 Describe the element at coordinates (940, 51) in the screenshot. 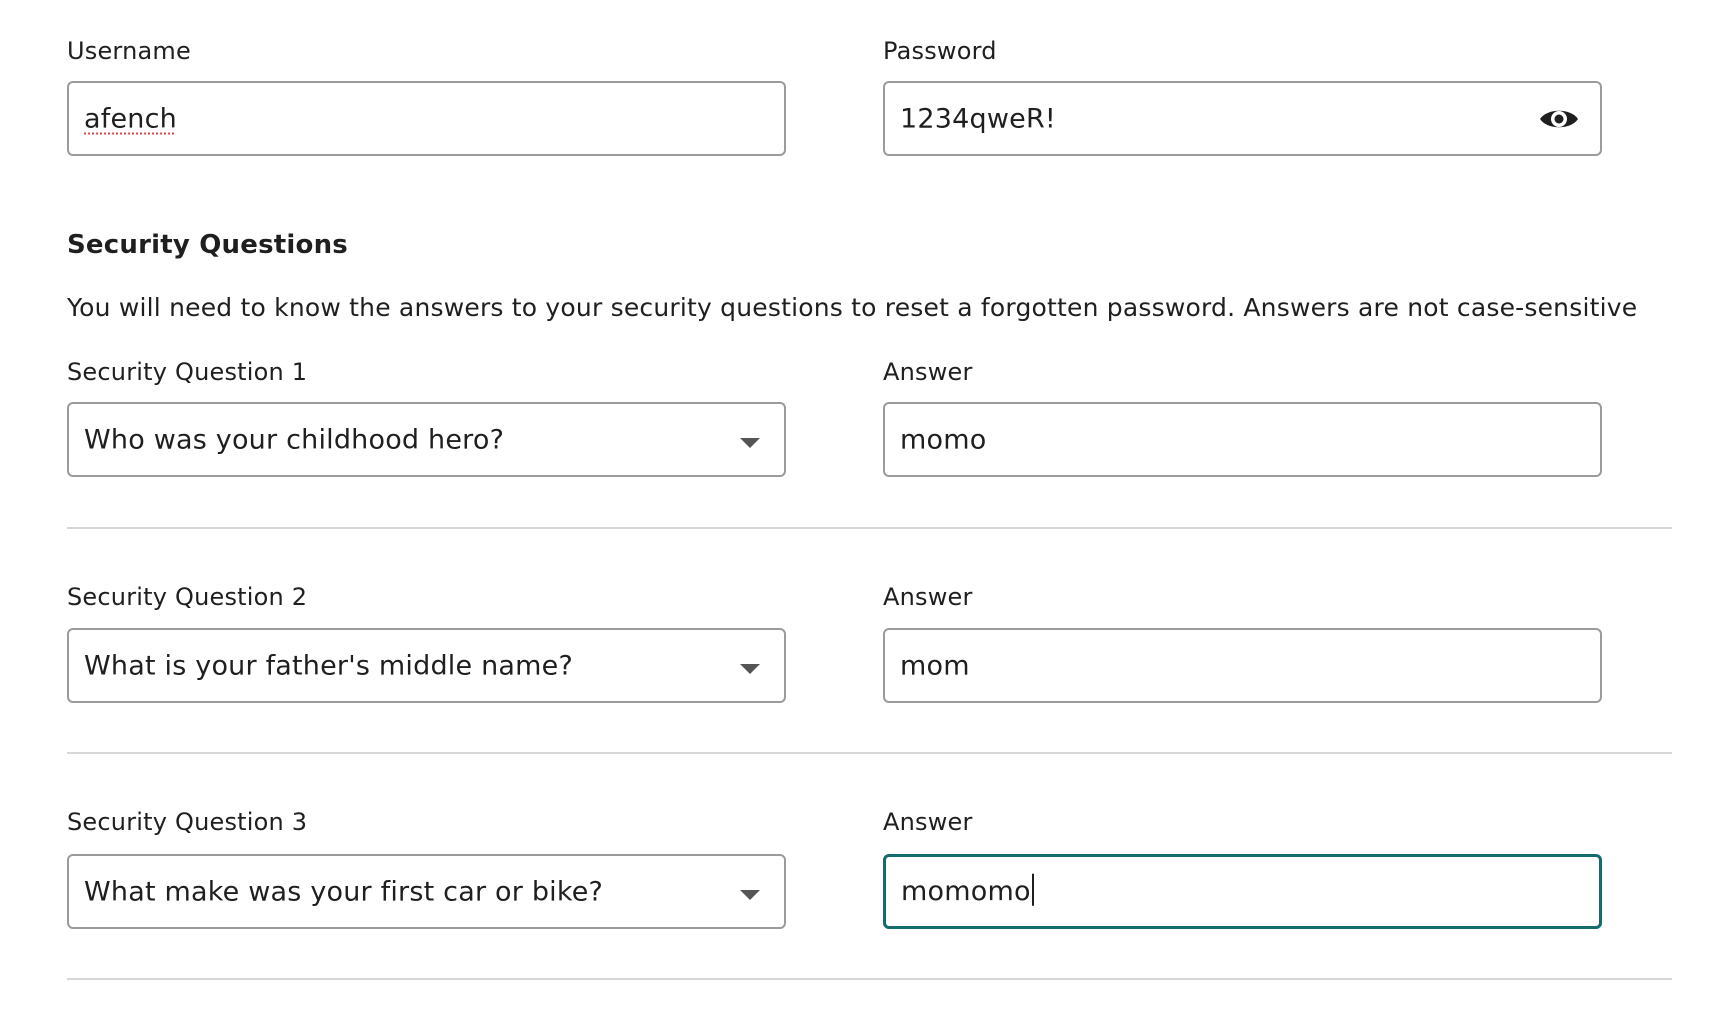

I see `password-label: Password` at that location.